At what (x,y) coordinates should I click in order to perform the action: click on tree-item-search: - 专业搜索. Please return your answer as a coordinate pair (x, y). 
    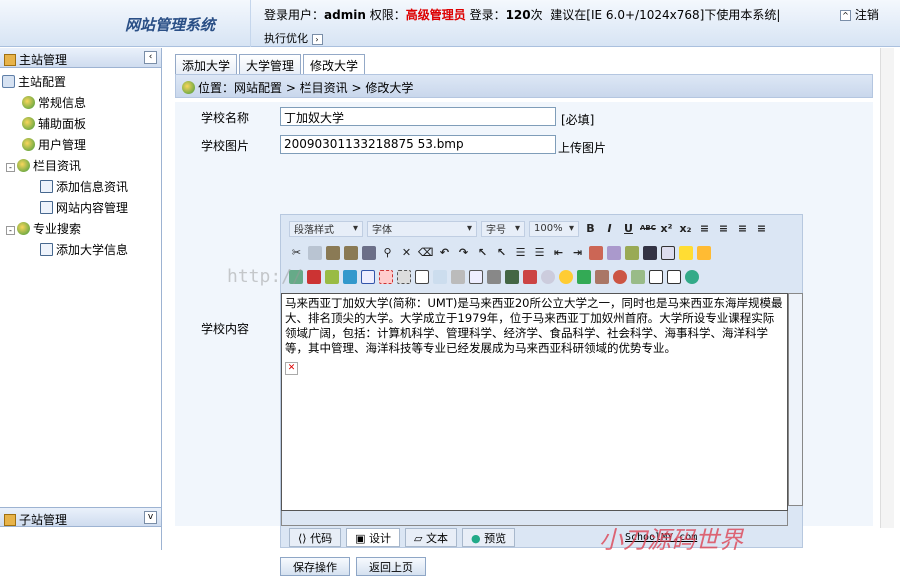
    Looking at the image, I should click on (81, 229).